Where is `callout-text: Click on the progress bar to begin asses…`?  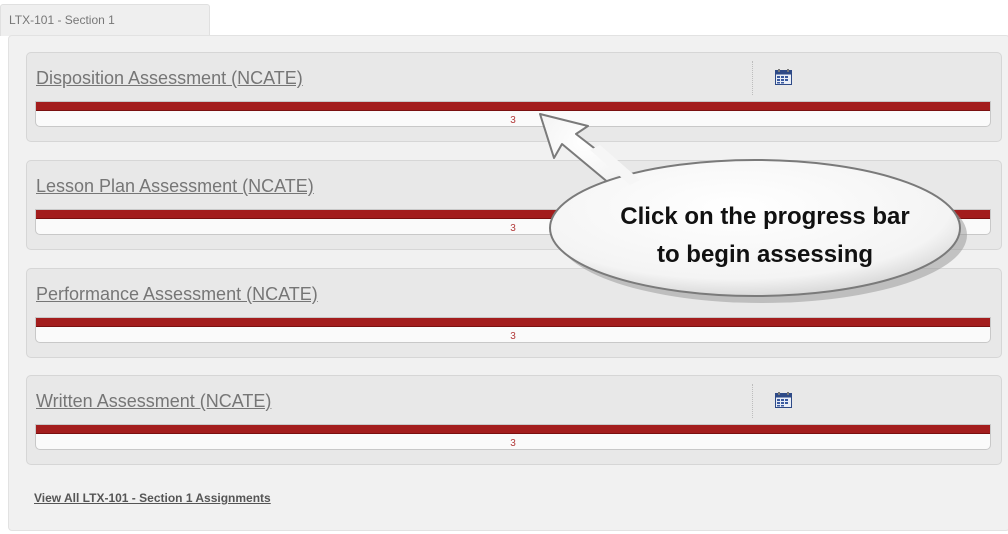
callout-text: Click on the progress bar to begin asses… is located at coordinates (765, 236).